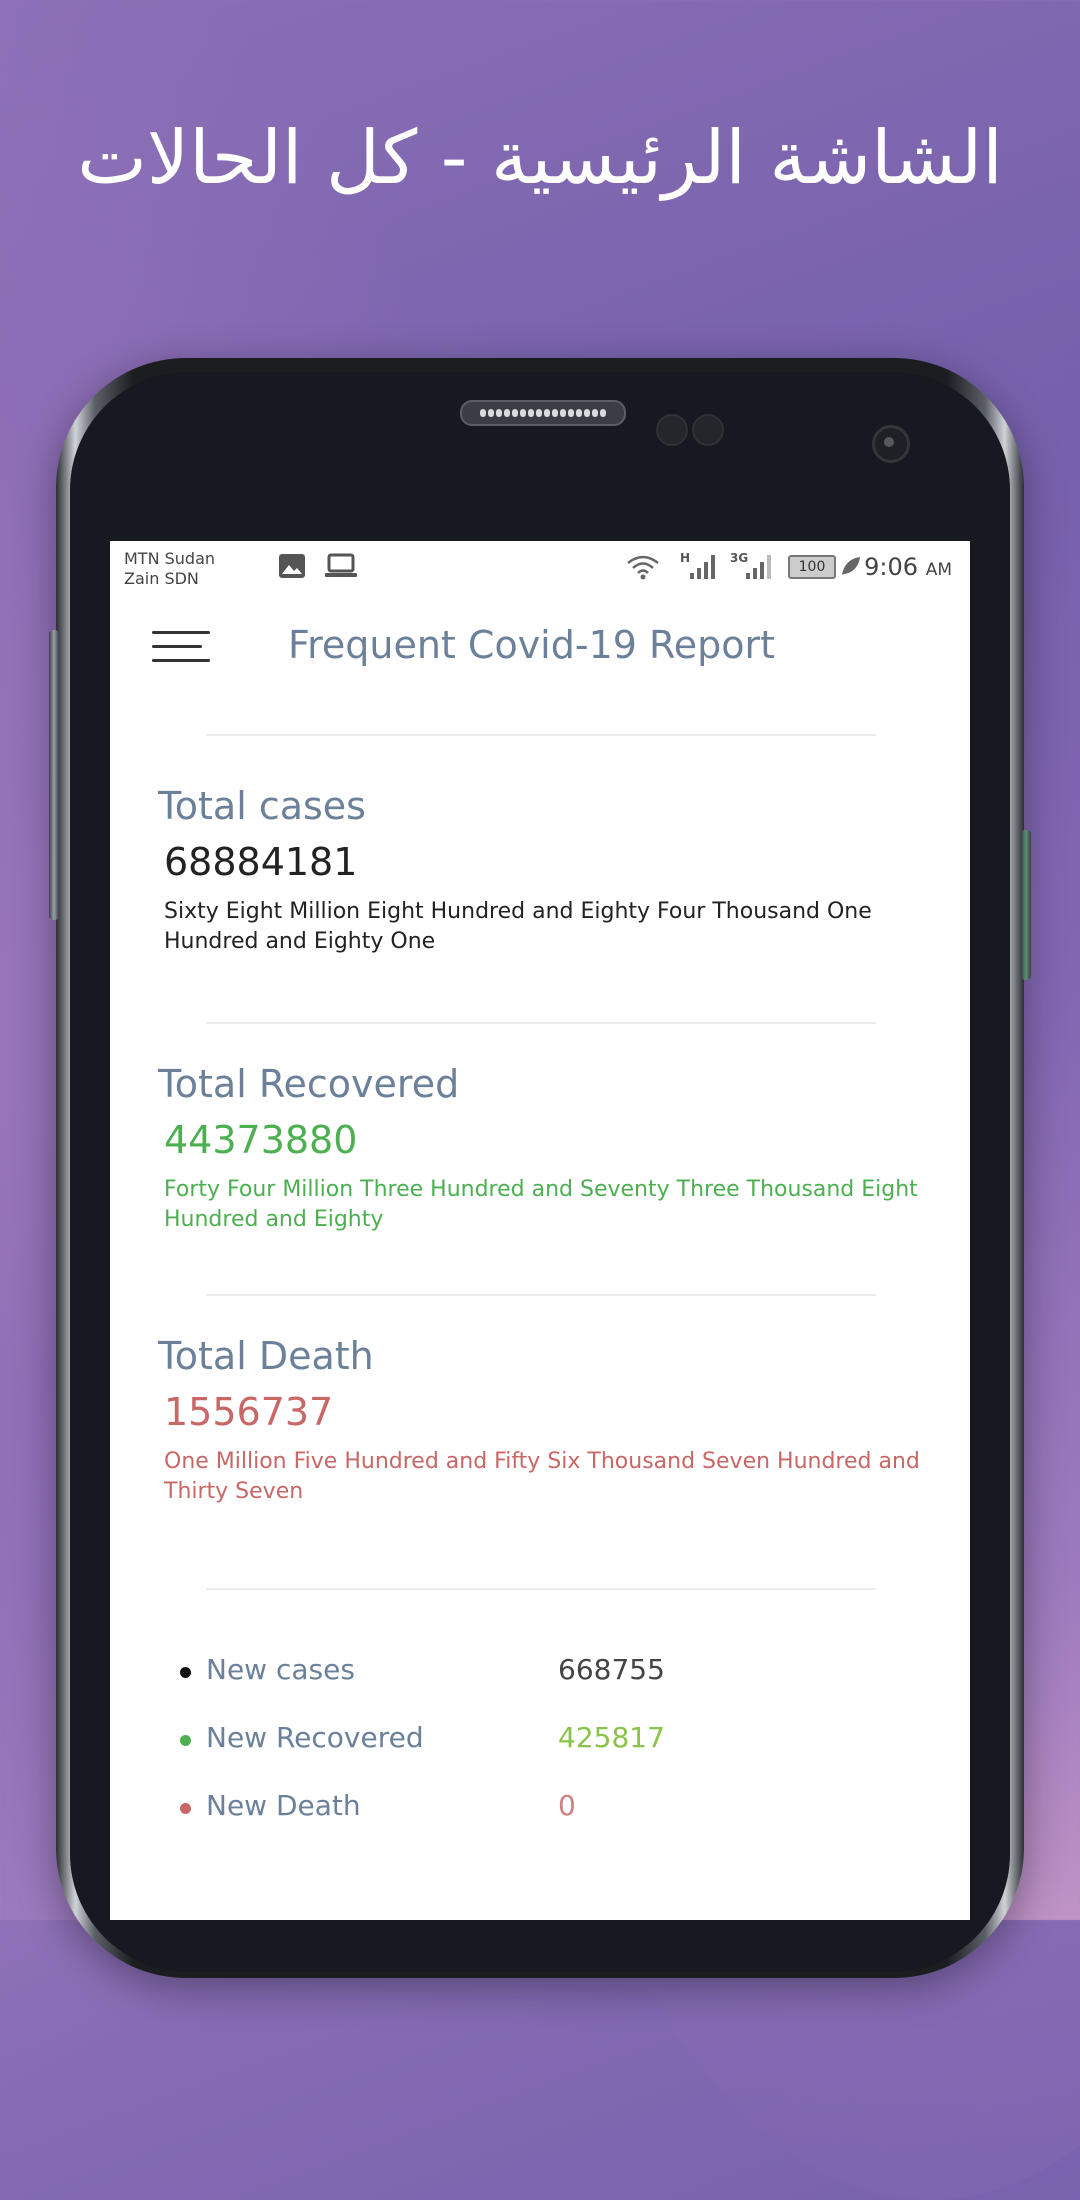 The height and width of the screenshot is (2200, 1080). I want to click on front-camera-icon, so click(891, 444).